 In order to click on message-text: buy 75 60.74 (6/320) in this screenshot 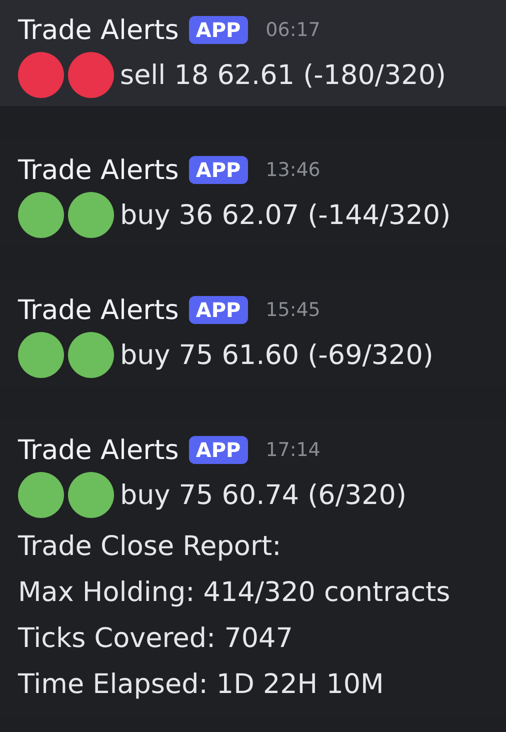, I will do `click(263, 495)`.